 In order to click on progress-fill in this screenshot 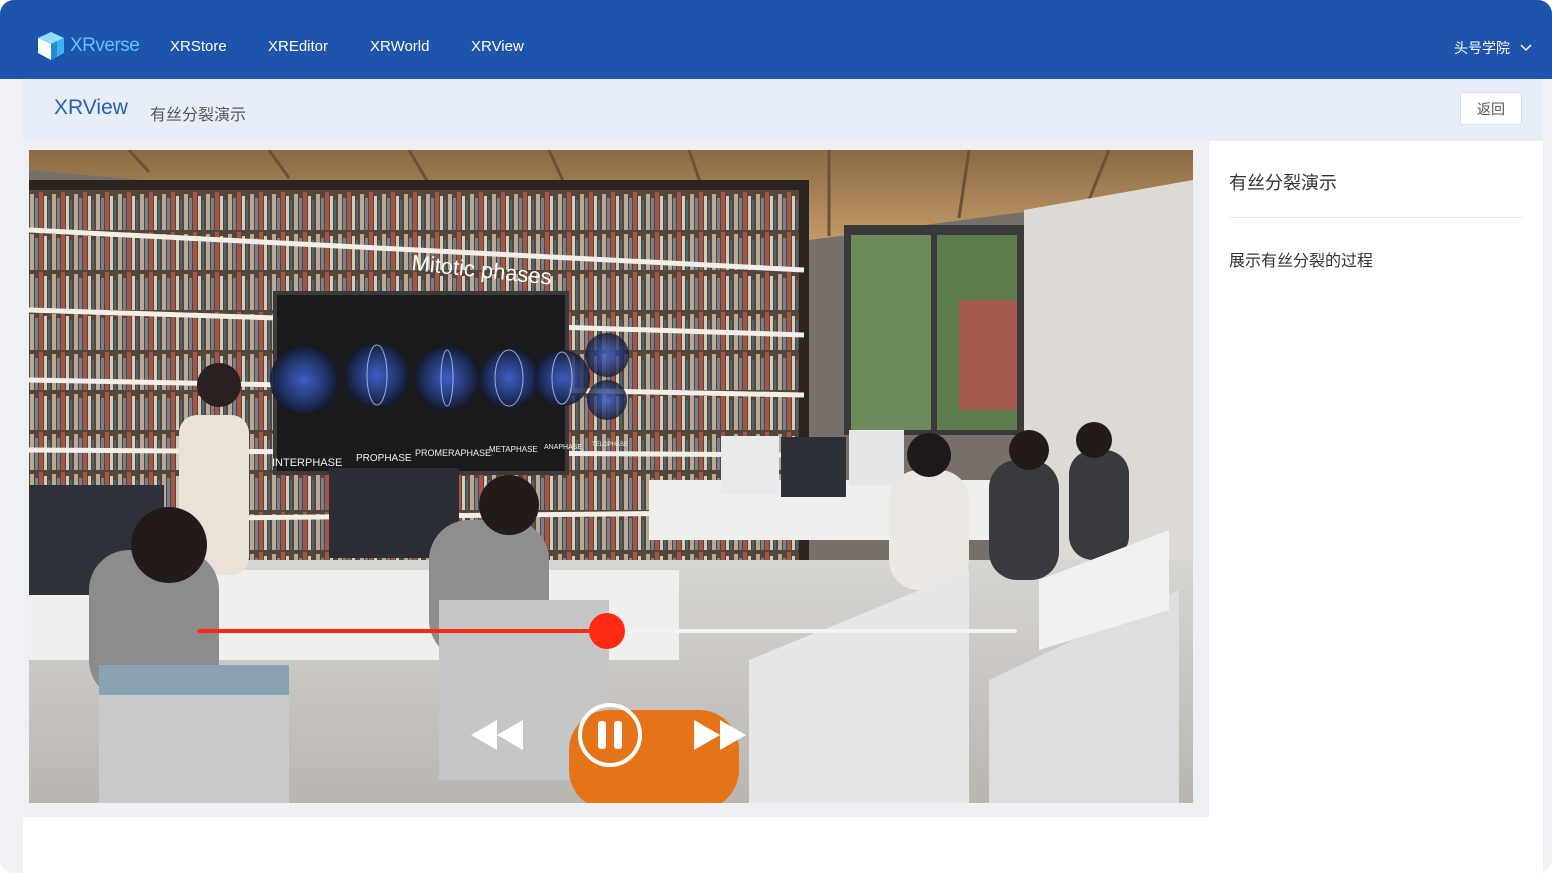, I will do `click(402, 631)`.